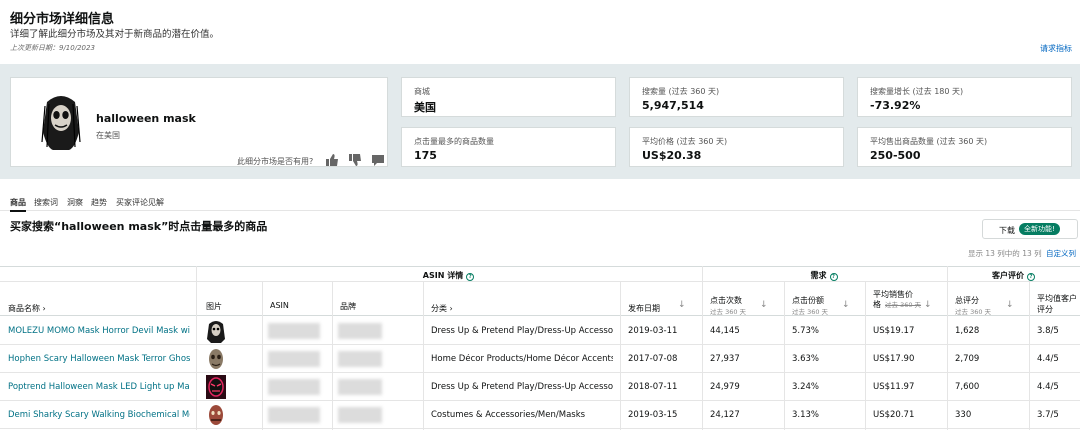 Image resolution: width=1080 pixels, height=430 pixels. I want to click on col-avg-rating-line2: 评分, so click(1045, 309).